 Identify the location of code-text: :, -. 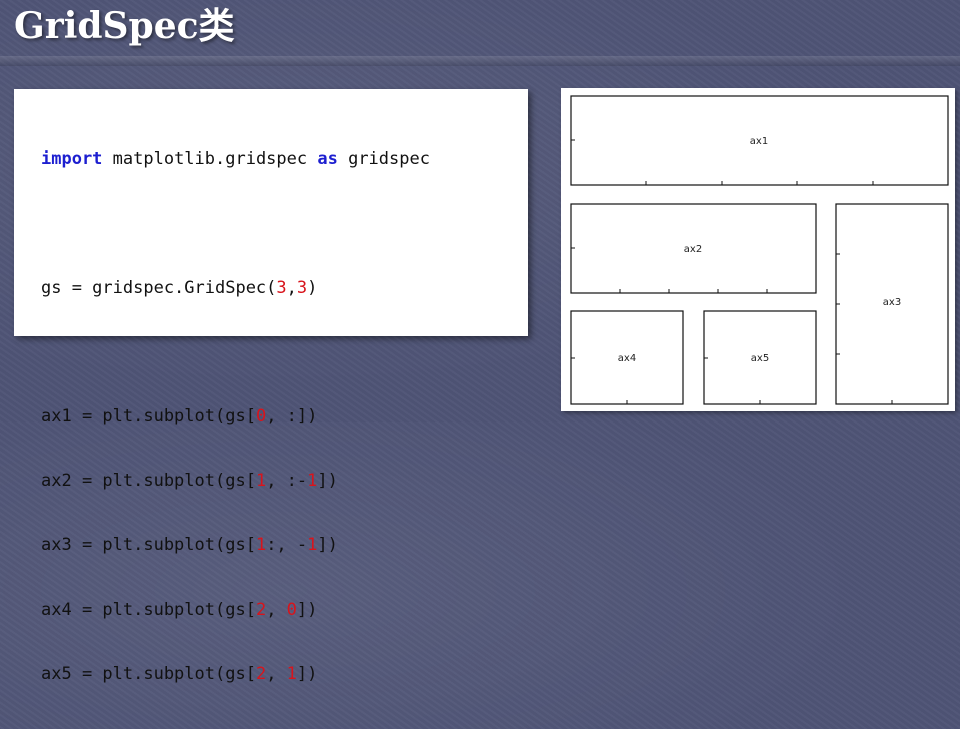
(287, 545).